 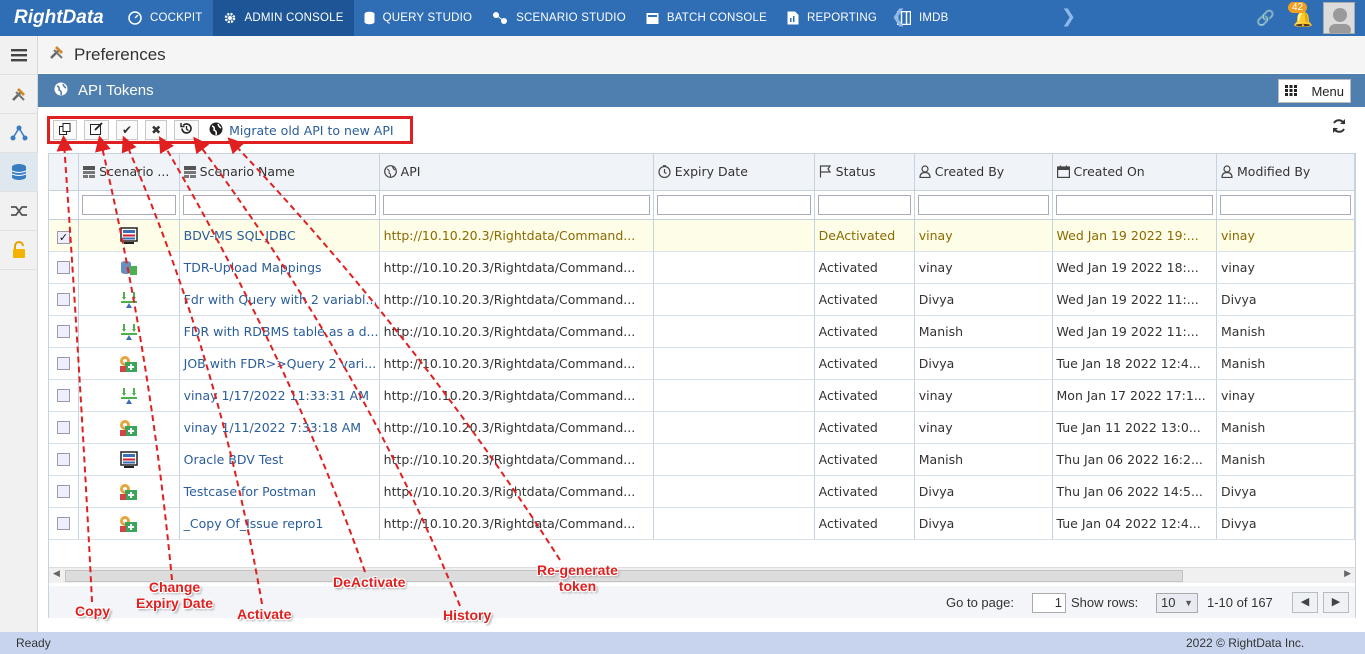 What do you see at coordinates (279, 172) in the screenshot?
I see `column-header-scenario-name: Scenario Name` at bounding box center [279, 172].